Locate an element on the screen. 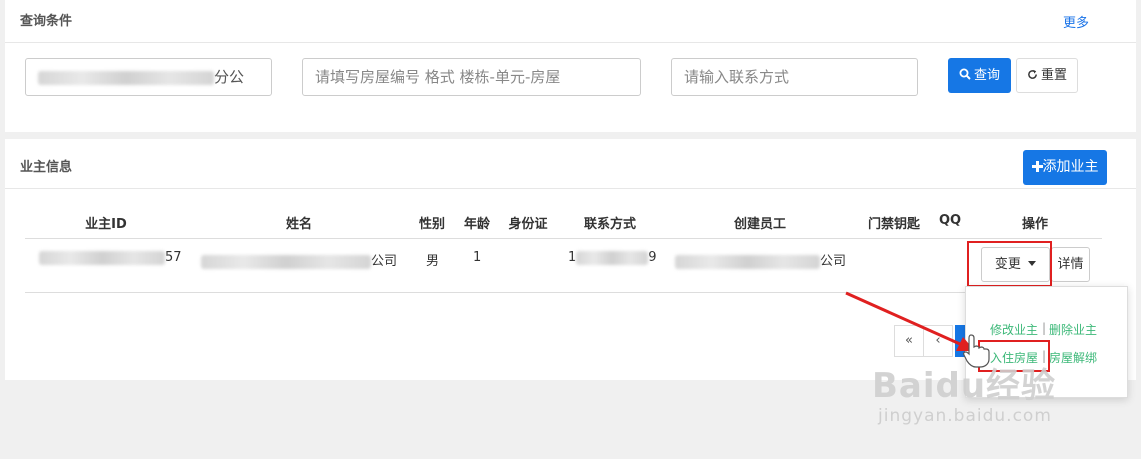 The image size is (1141, 459). owner-panel-title: 业主信息 is located at coordinates (46, 167).